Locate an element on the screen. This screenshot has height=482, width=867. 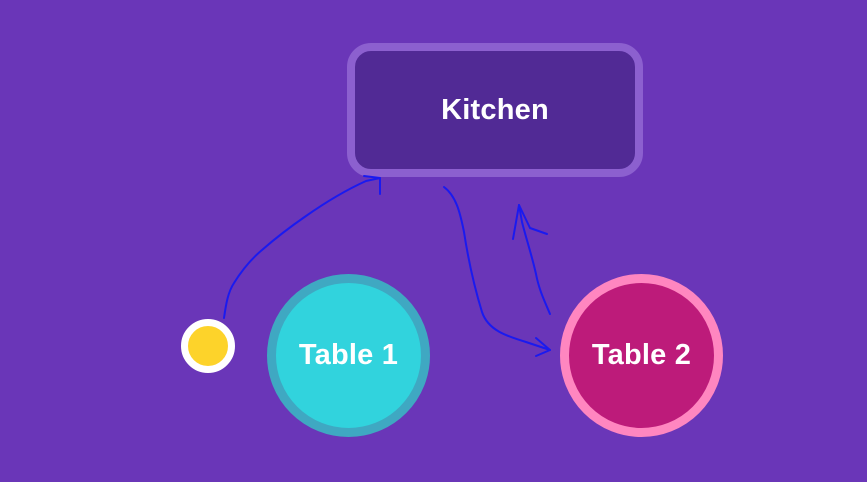
table-2-label: Table 2 is located at coordinates (641, 355).